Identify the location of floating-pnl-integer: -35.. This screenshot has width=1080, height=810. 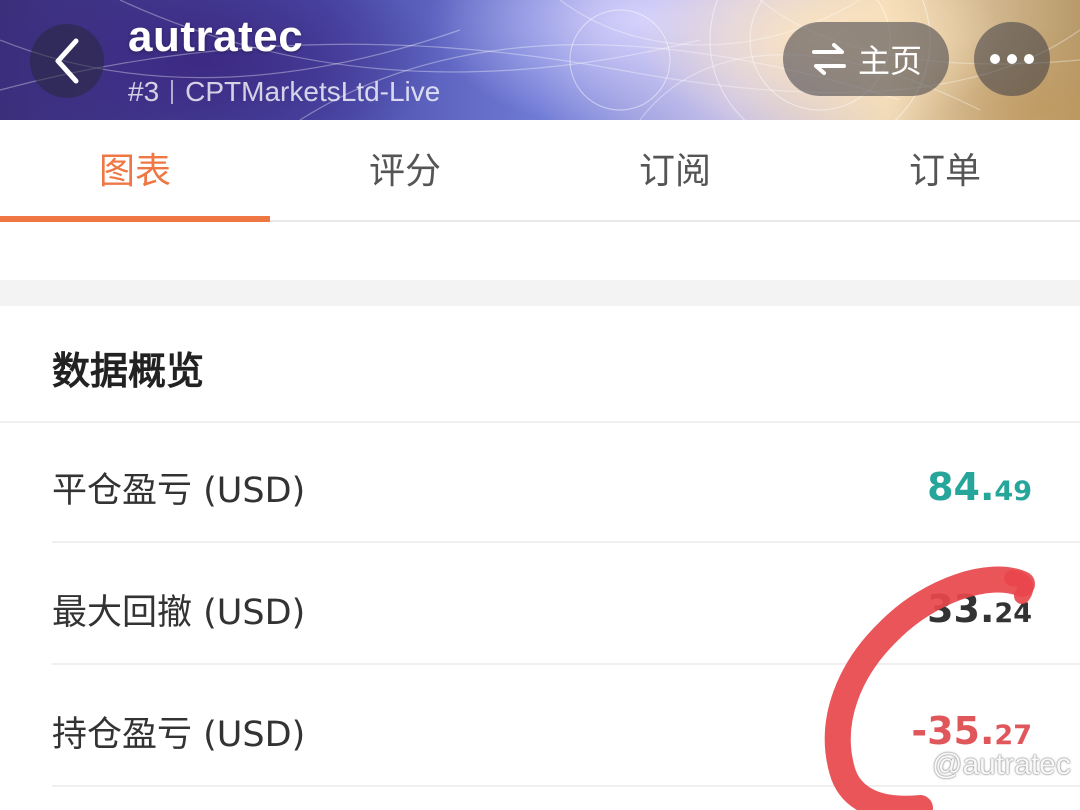
(953, 731).